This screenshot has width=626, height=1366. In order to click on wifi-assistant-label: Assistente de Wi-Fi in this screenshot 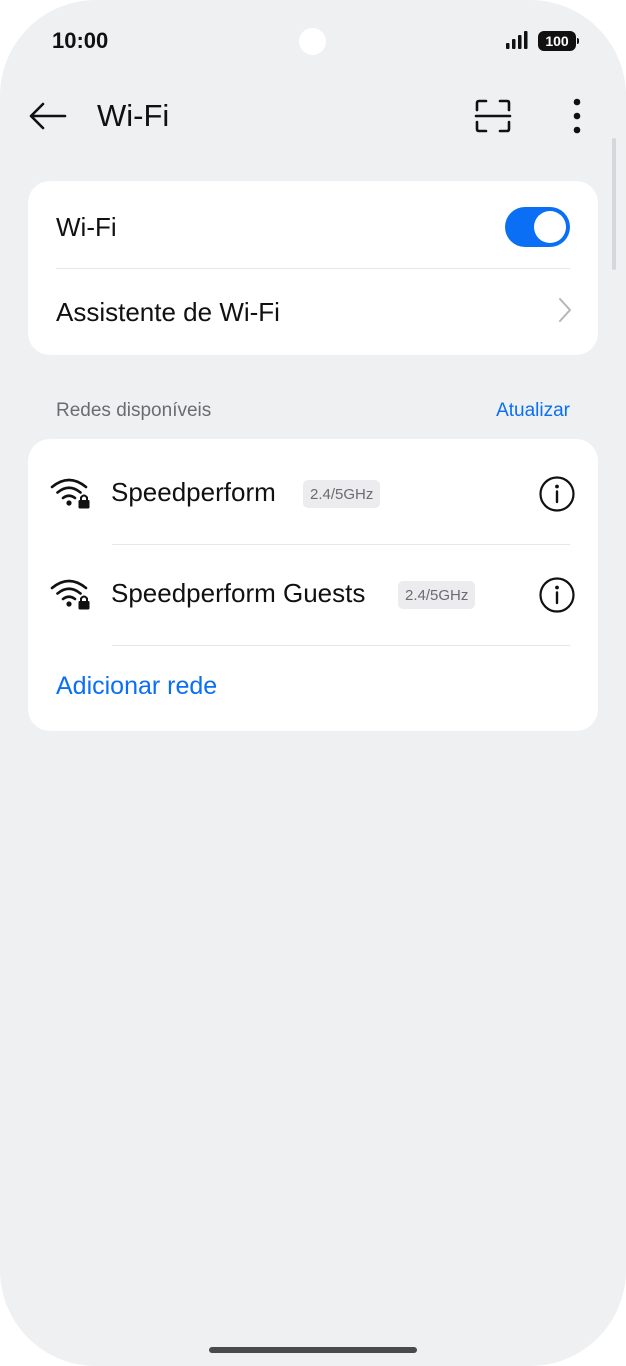, I will do `click(168, 311)`.